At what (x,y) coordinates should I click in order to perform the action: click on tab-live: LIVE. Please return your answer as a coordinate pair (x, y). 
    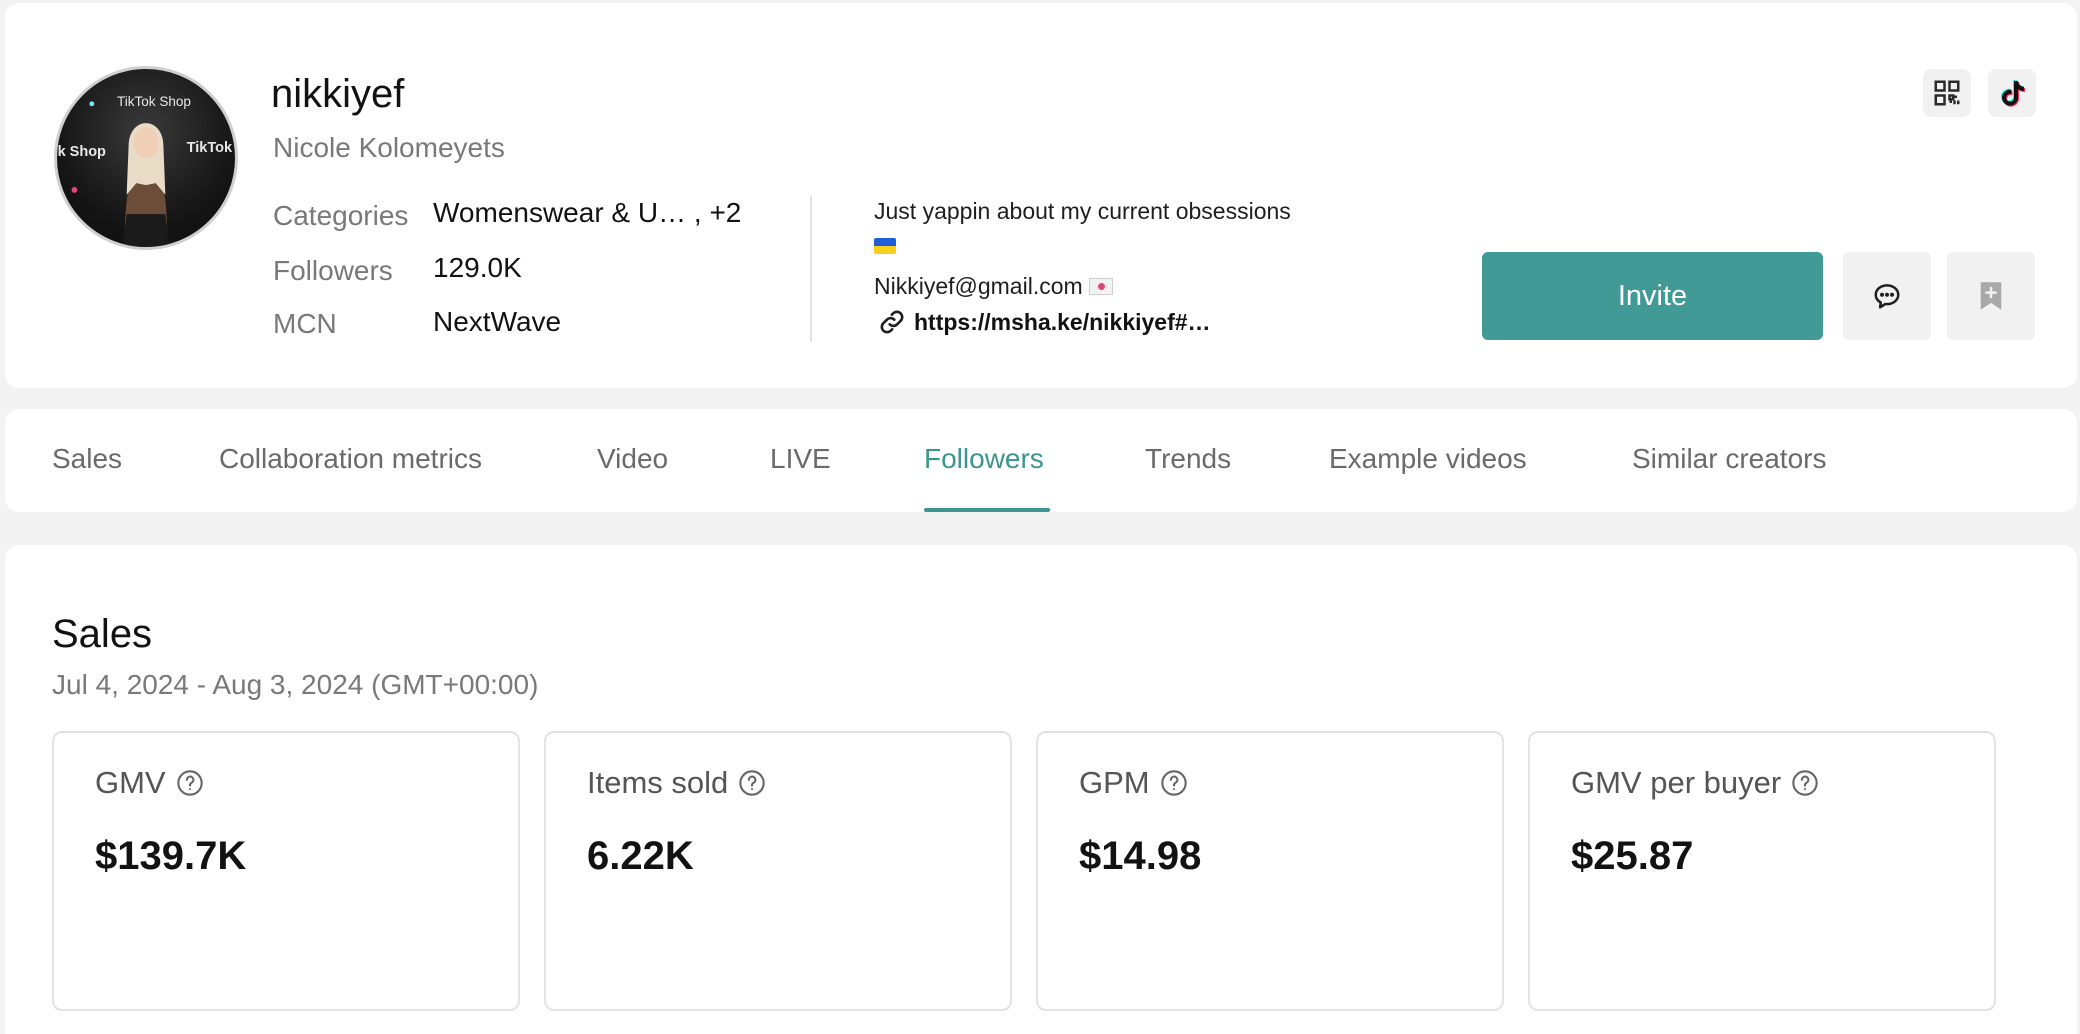
    Looking at the image, I should click on (800, 459).